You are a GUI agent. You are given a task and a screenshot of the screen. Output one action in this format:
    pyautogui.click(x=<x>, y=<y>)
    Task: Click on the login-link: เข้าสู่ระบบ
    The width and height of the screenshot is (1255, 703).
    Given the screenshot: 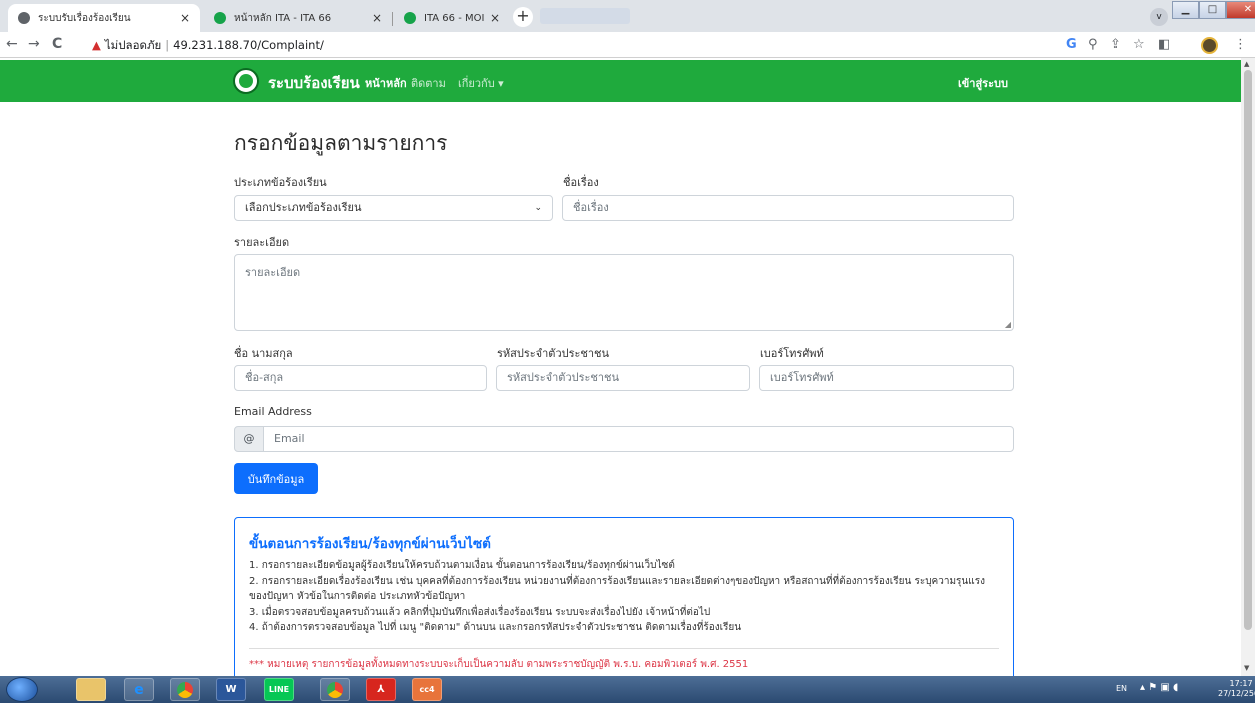 What is the action you would take?
    pyautogui.click(x=983, y=83)
    